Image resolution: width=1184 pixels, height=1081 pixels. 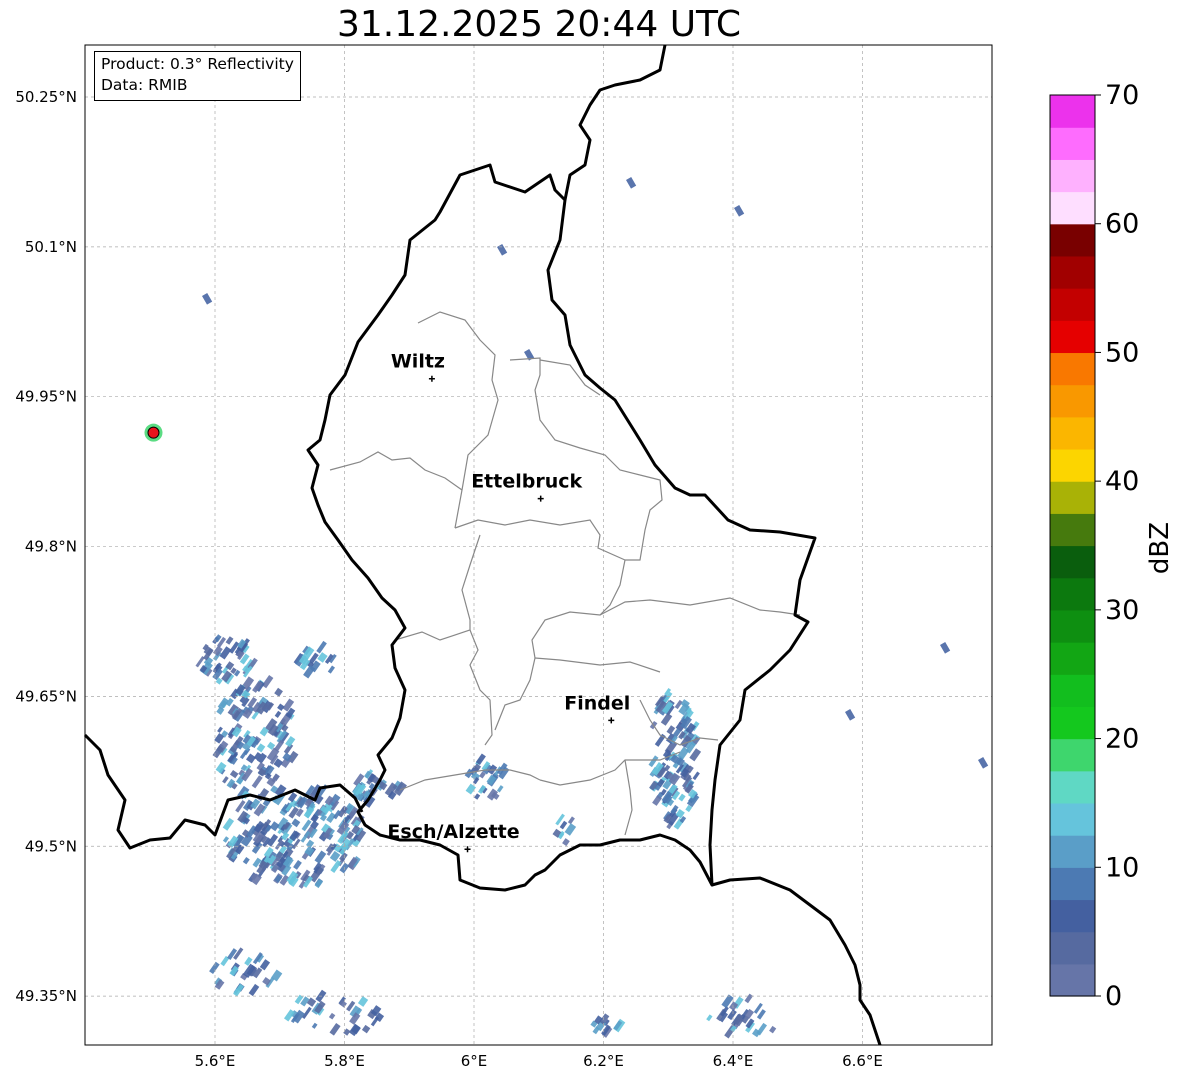 I want to click on lat-tick-label: 49.8°N, so click(x=51, y=547).